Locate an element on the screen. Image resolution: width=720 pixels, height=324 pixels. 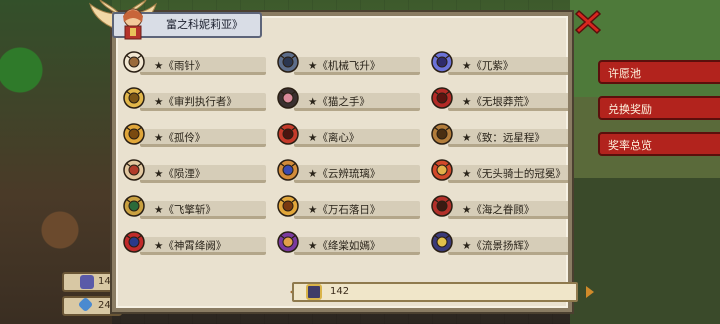
rate-overview-button: 奖率总览 is located at coordinates (659, 144).